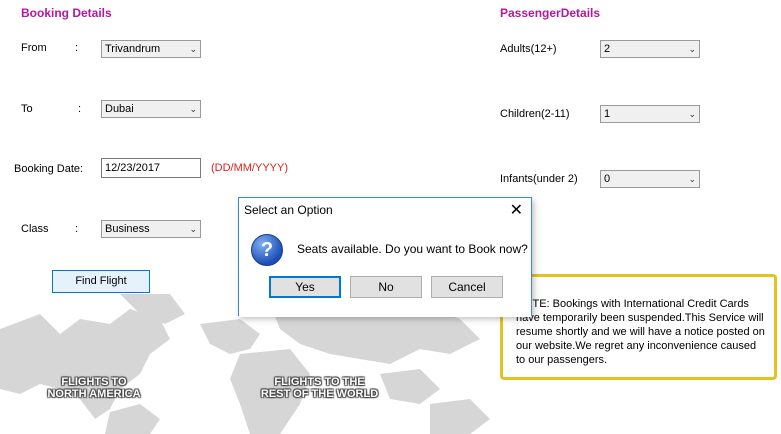 Image resolution: width=781 pixels, height=434 pixels. Describe the element at coordinates (249, 168) in the screenshot. I see `date-format-hint: (DD/MM/YYYY)` at that location.